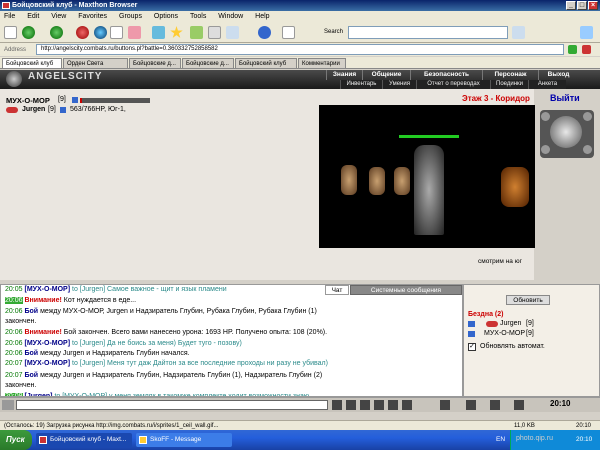  I want to click on back-icon, so click(28, 32).